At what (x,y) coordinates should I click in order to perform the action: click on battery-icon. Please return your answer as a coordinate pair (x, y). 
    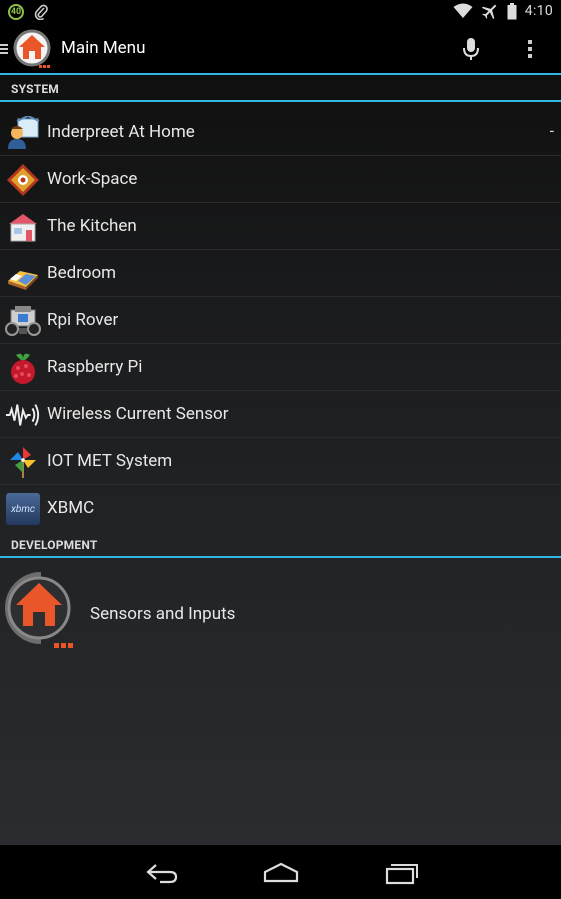
    Looking at the image, I should click on (512, 10).